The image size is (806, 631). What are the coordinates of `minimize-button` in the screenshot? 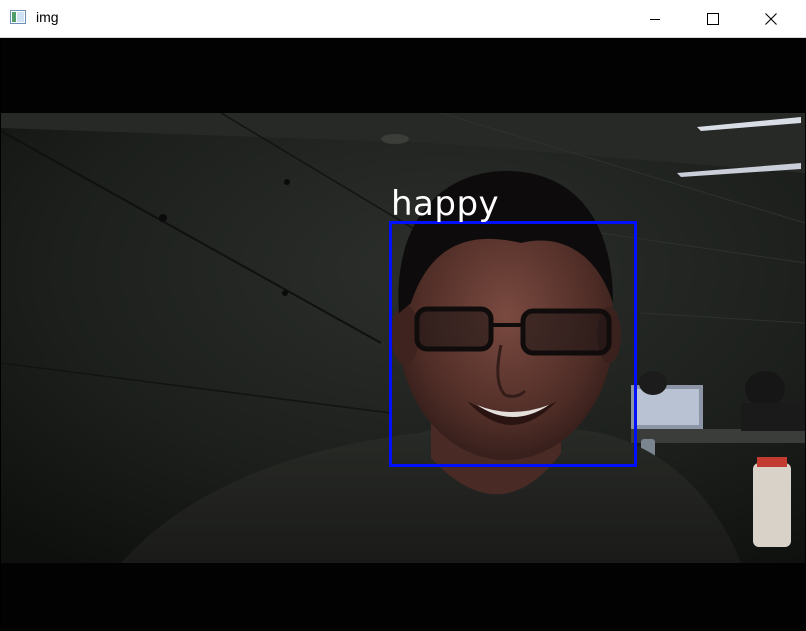 It's located at (655, 18).